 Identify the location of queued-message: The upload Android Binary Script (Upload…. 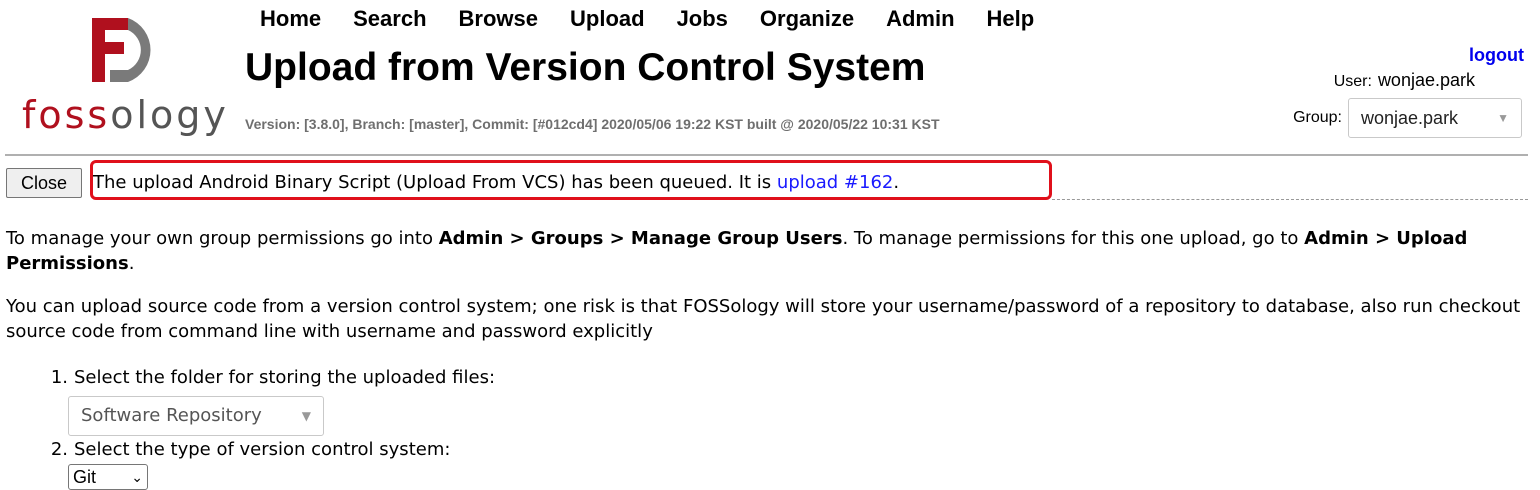
(496, 182).